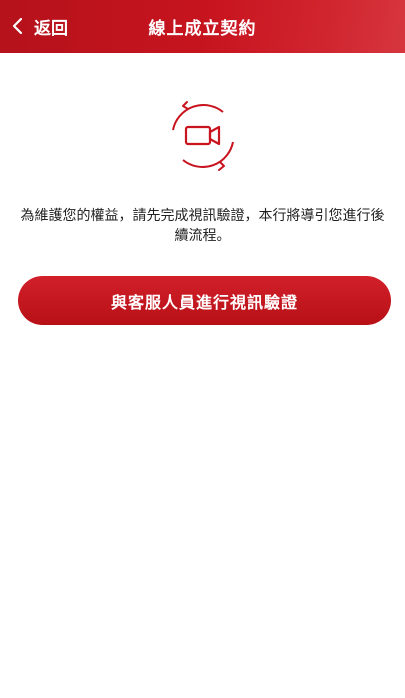 The width and height of the screenshot is (405, 698). I want to click on video-verification-button: 與客服人員進行視訊驗證, so click(204, 300).